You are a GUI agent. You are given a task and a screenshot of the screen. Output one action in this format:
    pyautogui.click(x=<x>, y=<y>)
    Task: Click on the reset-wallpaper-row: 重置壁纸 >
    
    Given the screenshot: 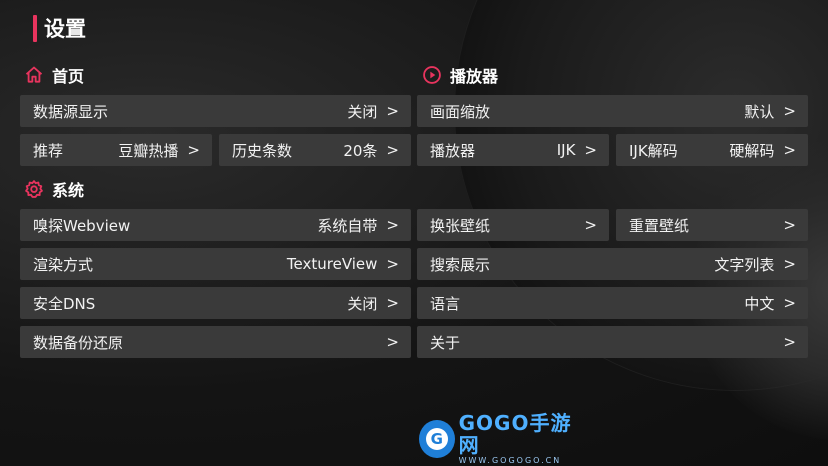 What is the action you would take?
    pyautogui.click(x=712, y=225)
    